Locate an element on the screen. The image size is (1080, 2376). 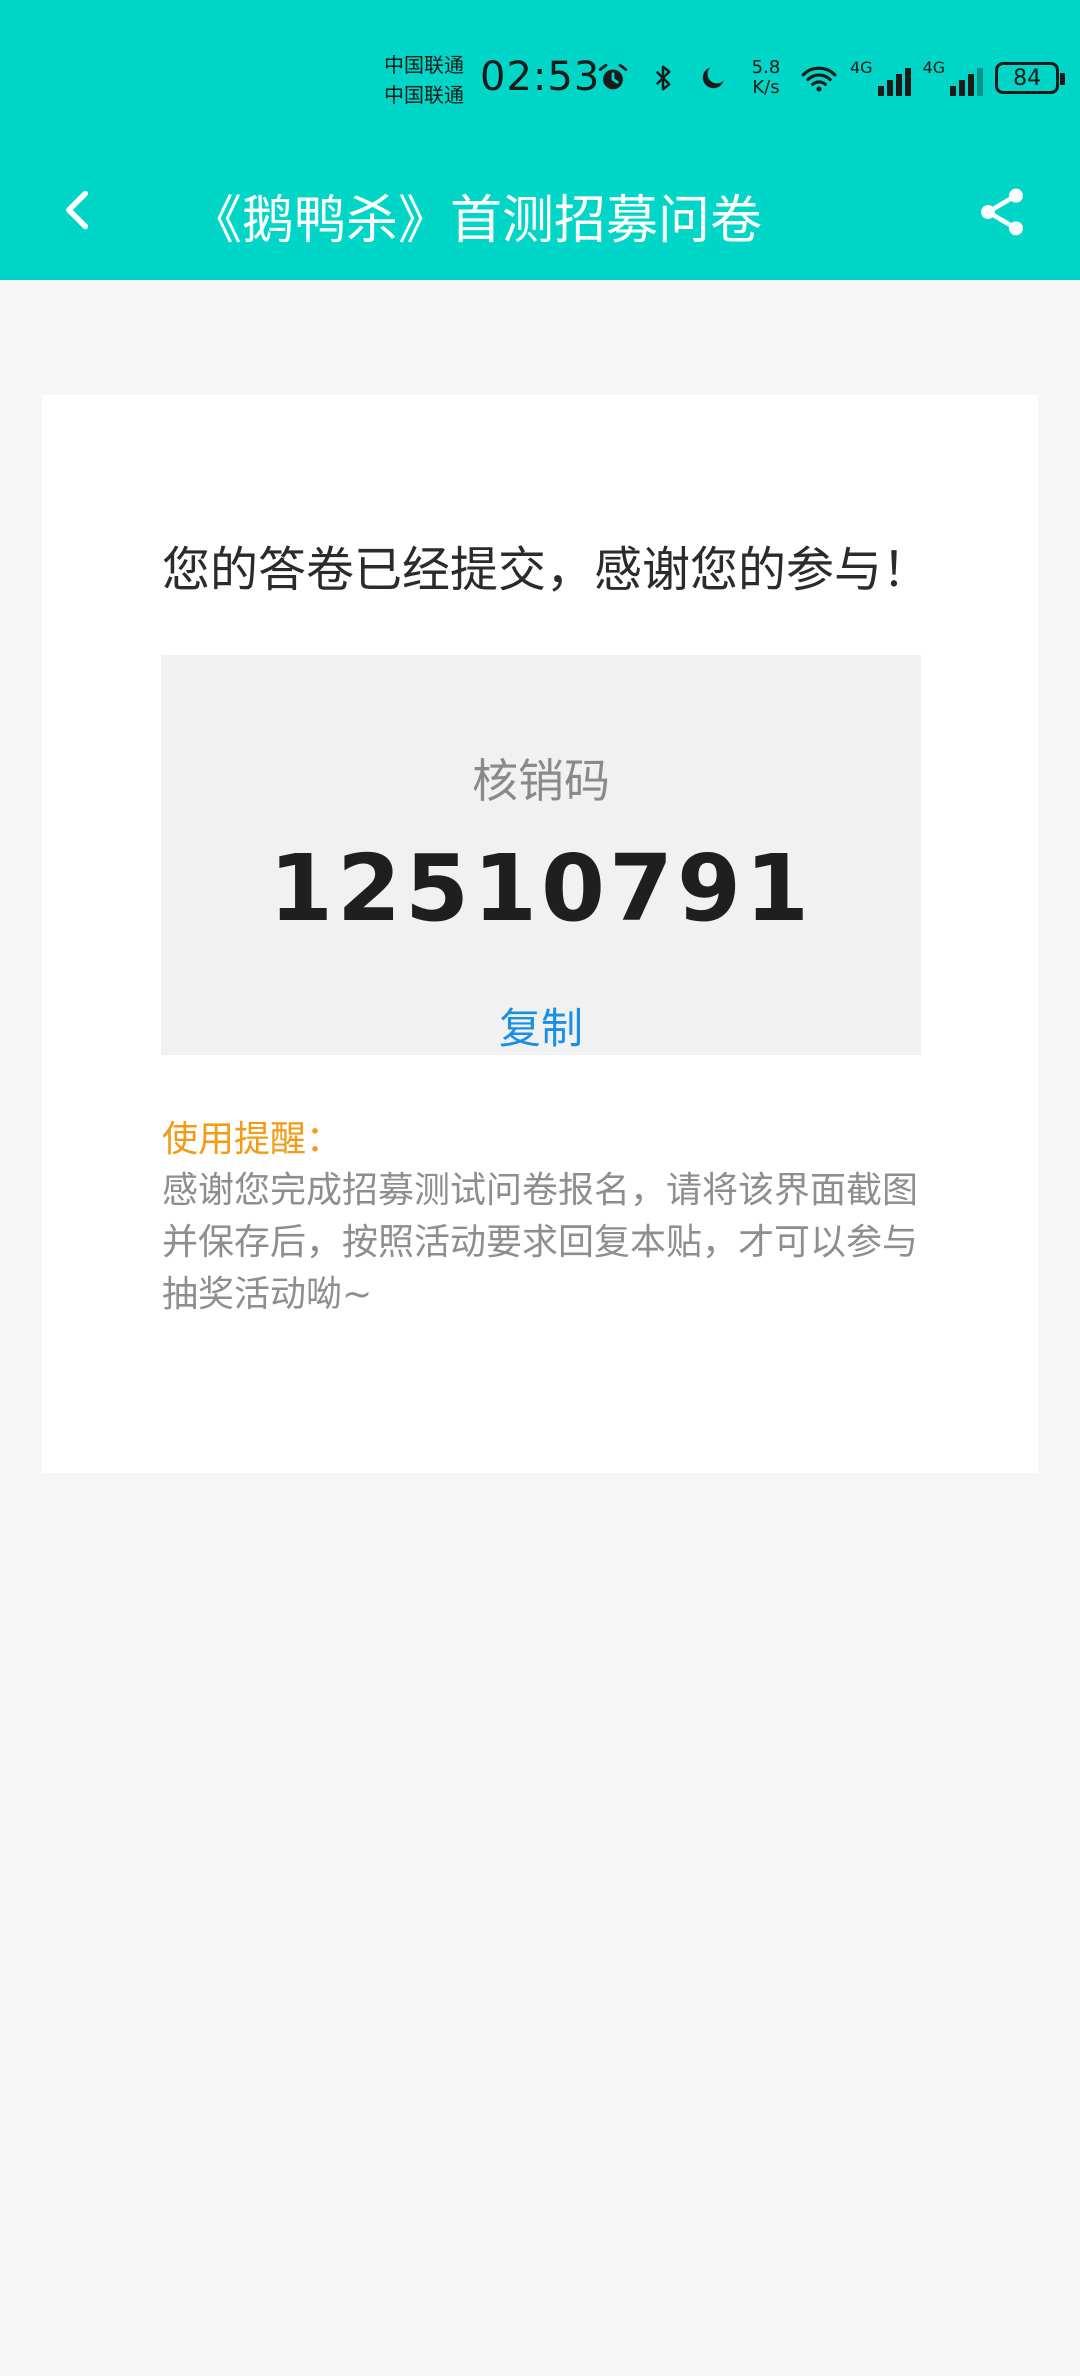
alarm-icon is located at coordinates (613, 78).